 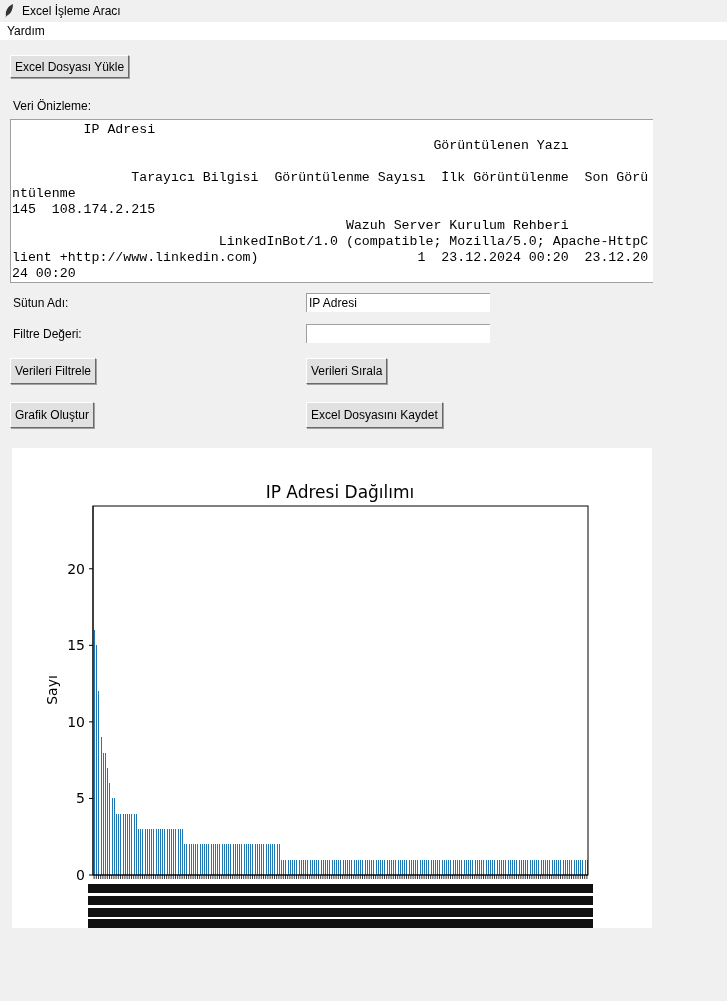 I want to click on window-title: Excel İşleme Aracı, so click(x=71, y=11).